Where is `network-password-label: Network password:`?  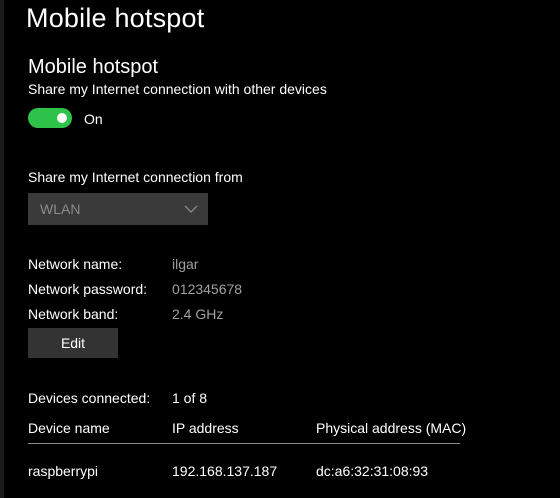 network-password-label: Network password: is located at coordinates (88, 289).